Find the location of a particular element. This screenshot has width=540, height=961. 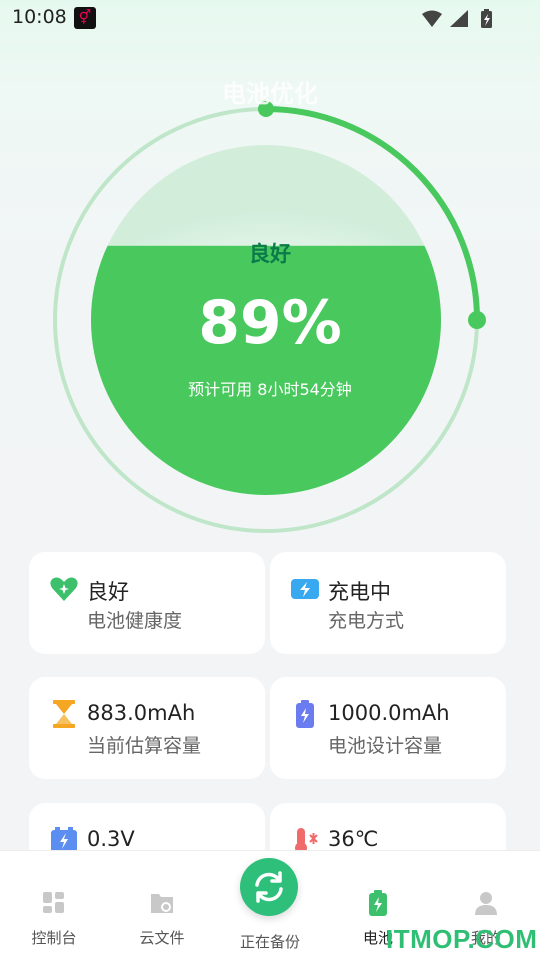

card-value: 良好 is located at coordinates (108, 592).